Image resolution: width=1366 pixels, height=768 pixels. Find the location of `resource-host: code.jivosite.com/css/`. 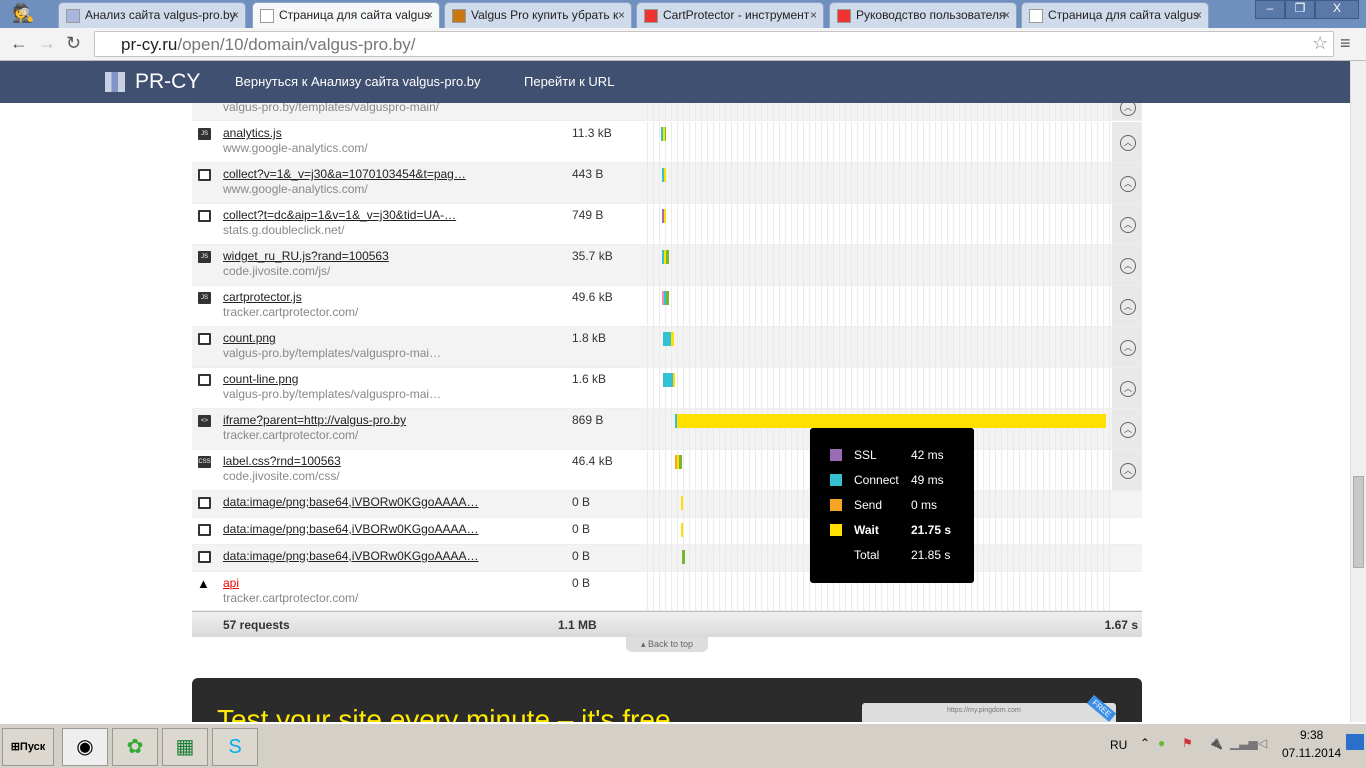

resource-host: code.jivosite.com/css/ is located at coordinates (281, 476).